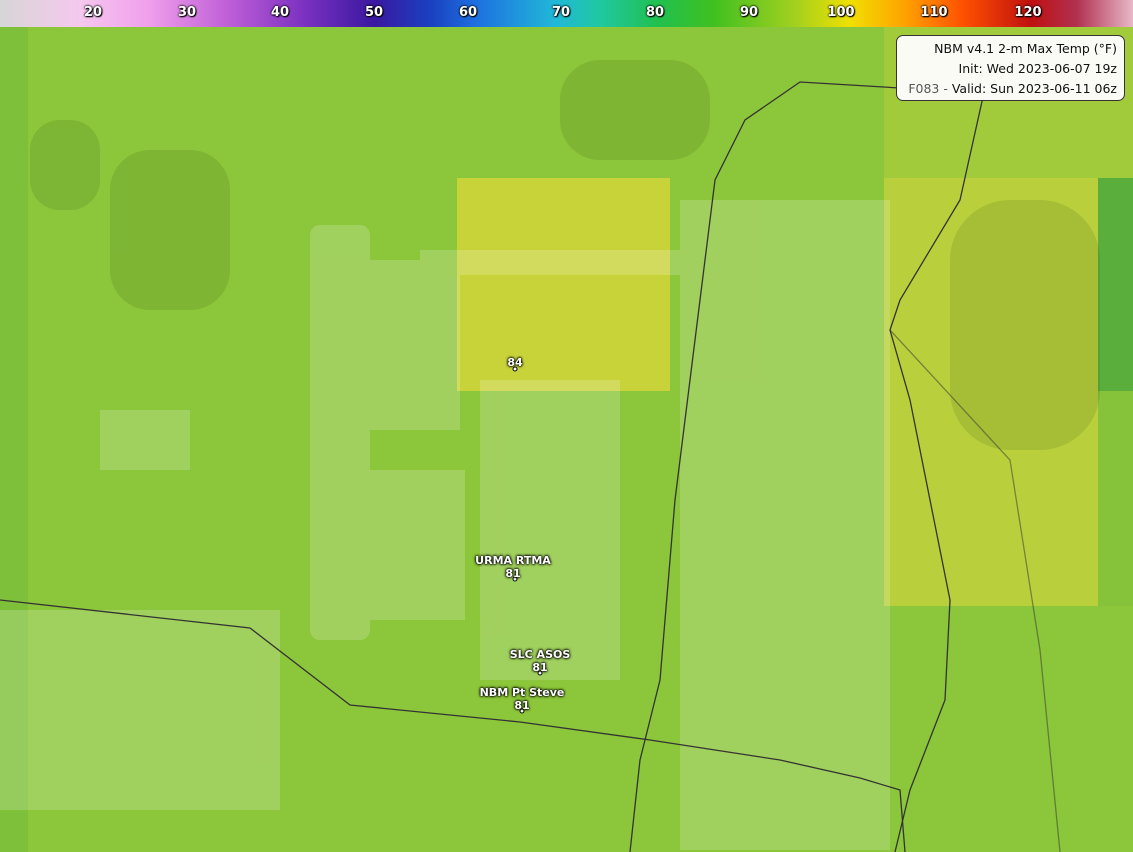  I want to click on forecast-hour: F083, so click(924, 88).